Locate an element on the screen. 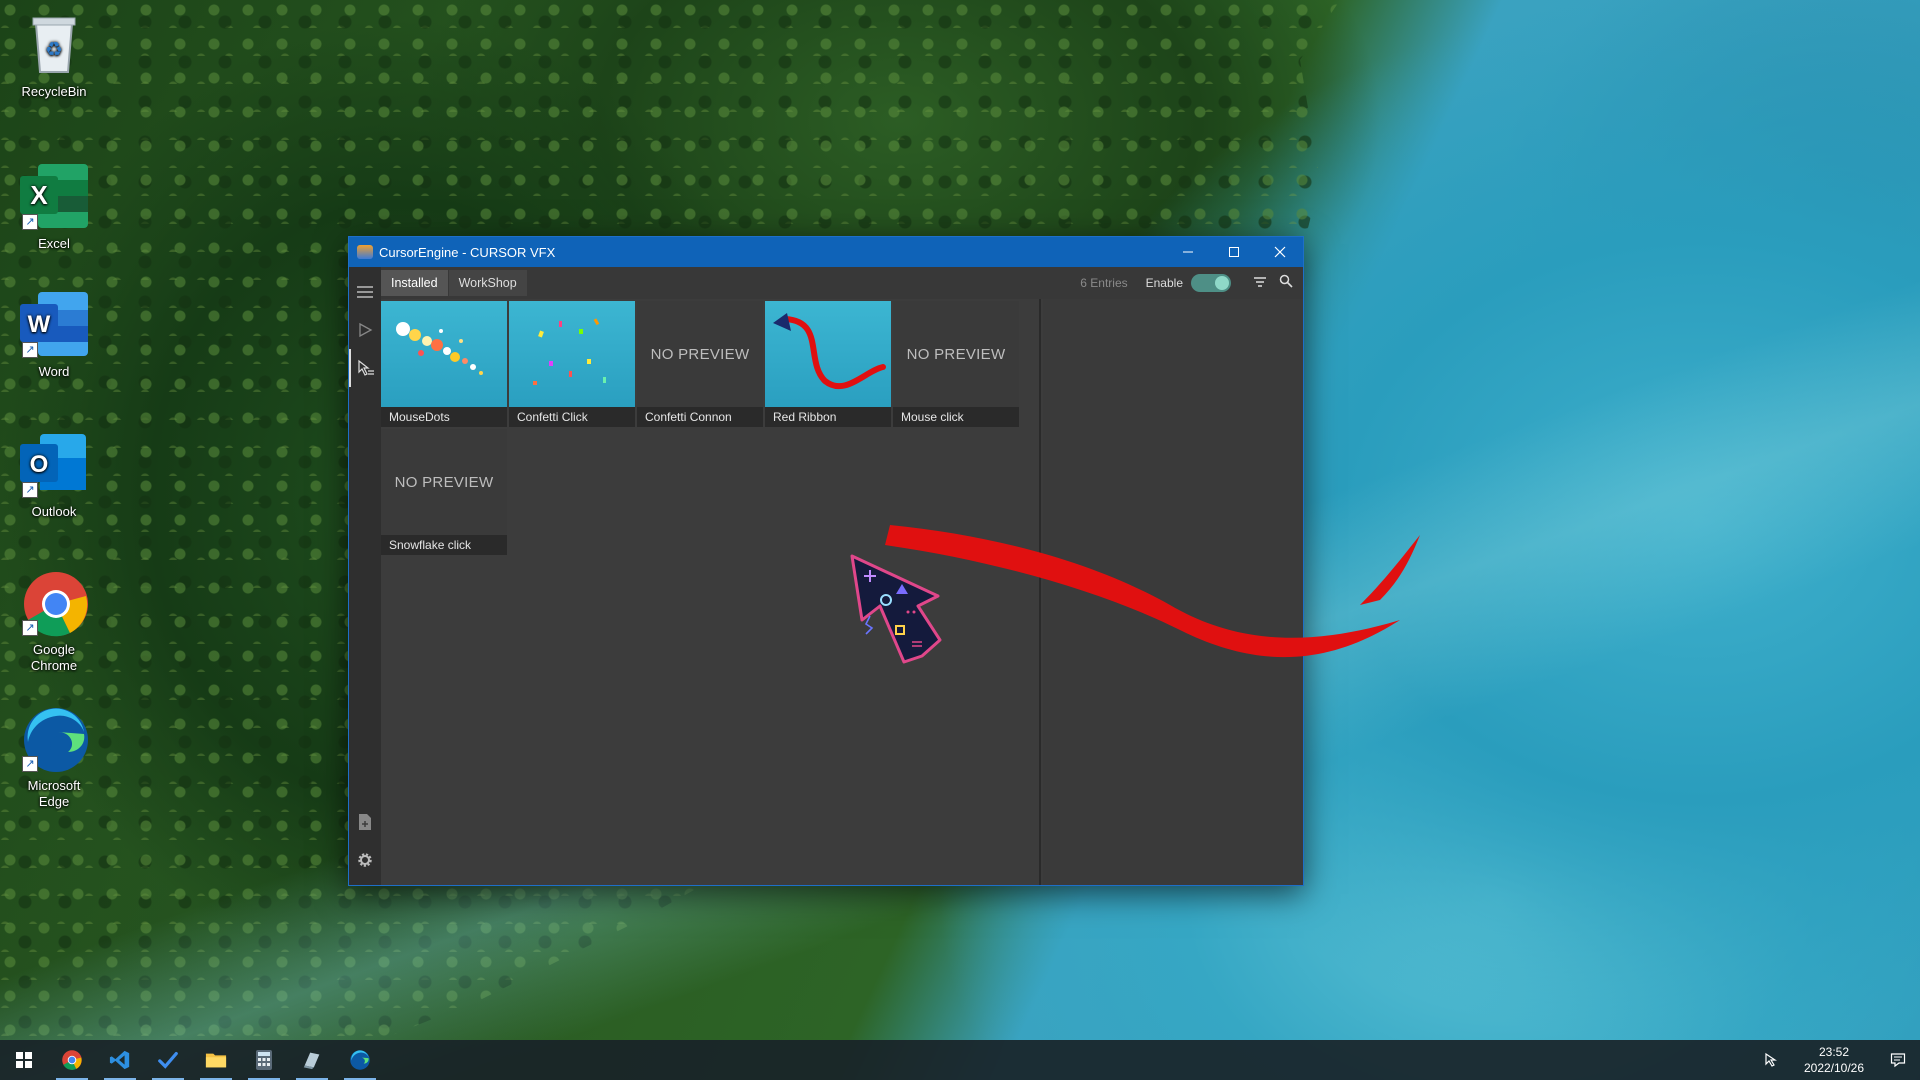  vscode-icon is located at coordinates (119, 1060).